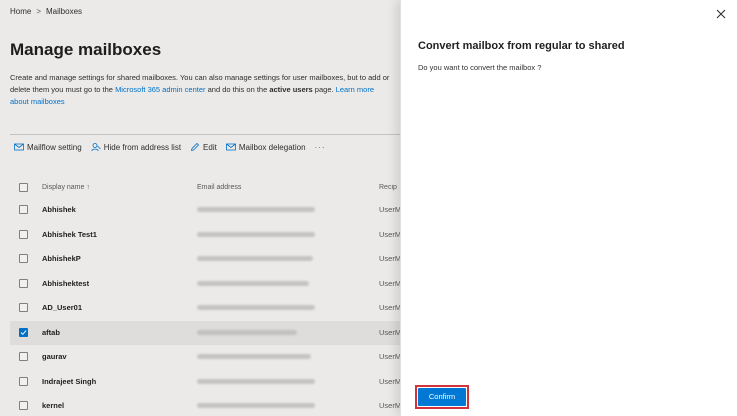 Image resolution: width=737 pixels, height=416 pixels. I want to click on panel-question: Do you want to convert the mailbox ?, so click(480, 67).